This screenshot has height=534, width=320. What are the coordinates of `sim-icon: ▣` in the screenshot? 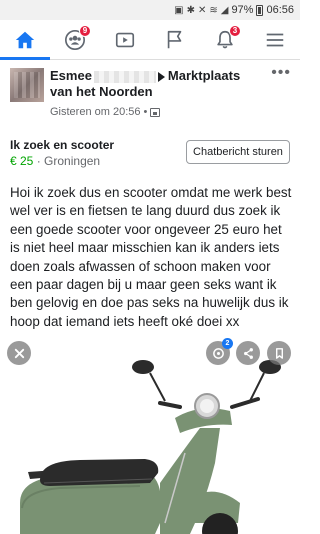 It's located at (179, 10).